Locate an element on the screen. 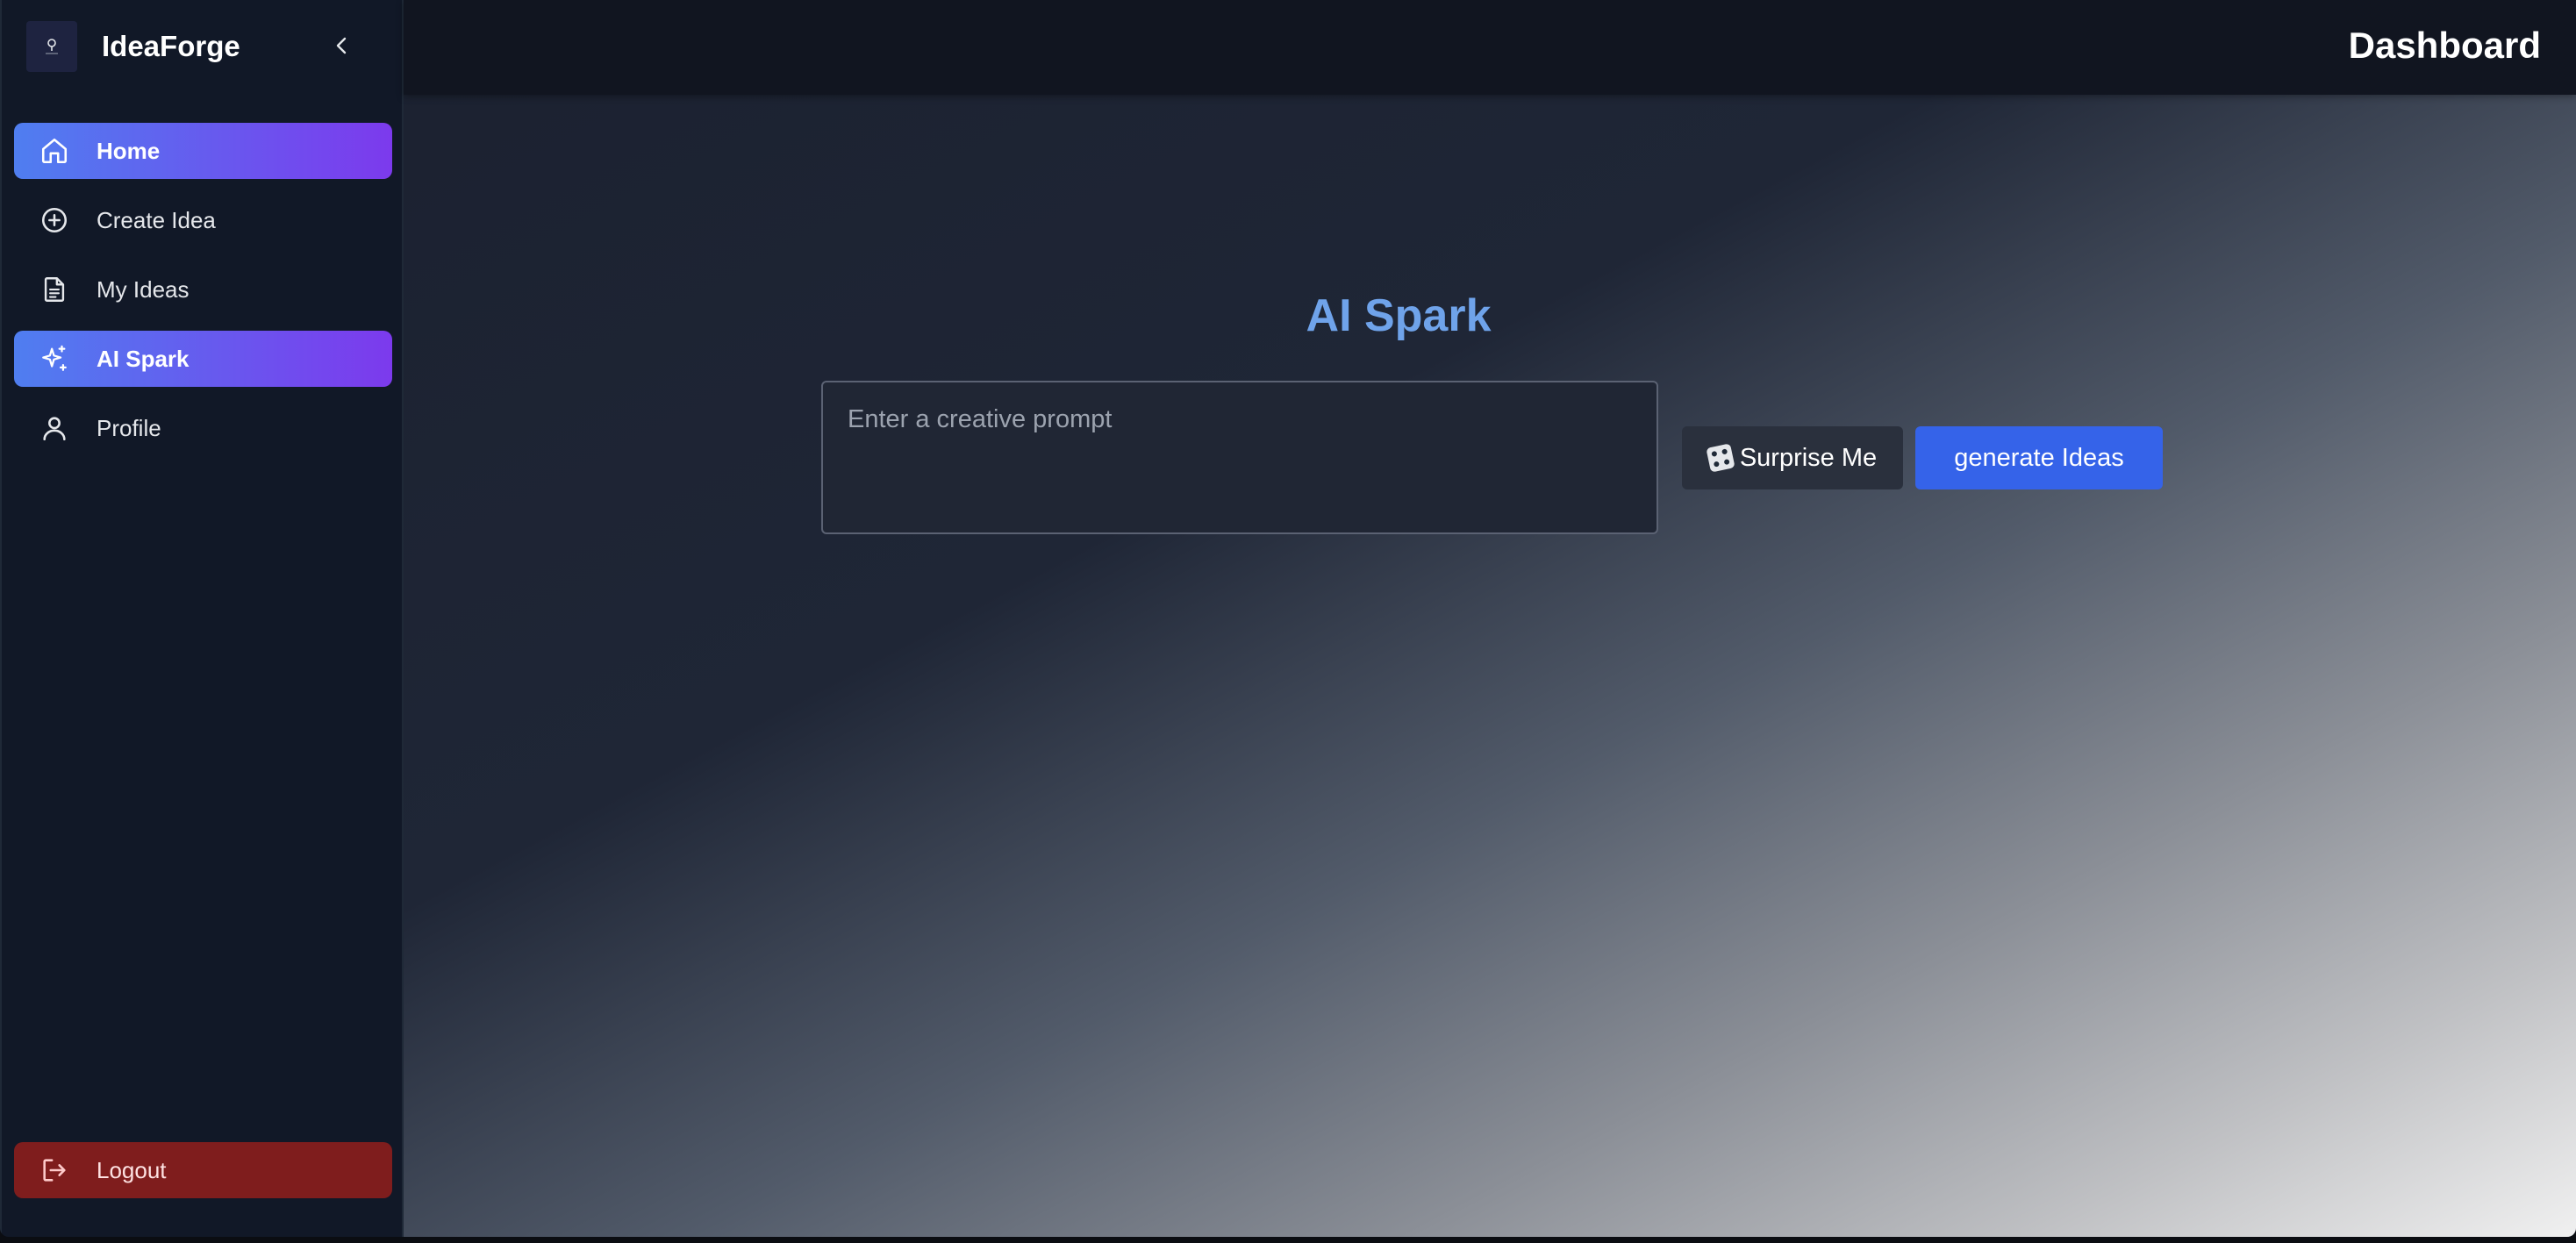  dice-icon is located at coordinates (1720, 458).